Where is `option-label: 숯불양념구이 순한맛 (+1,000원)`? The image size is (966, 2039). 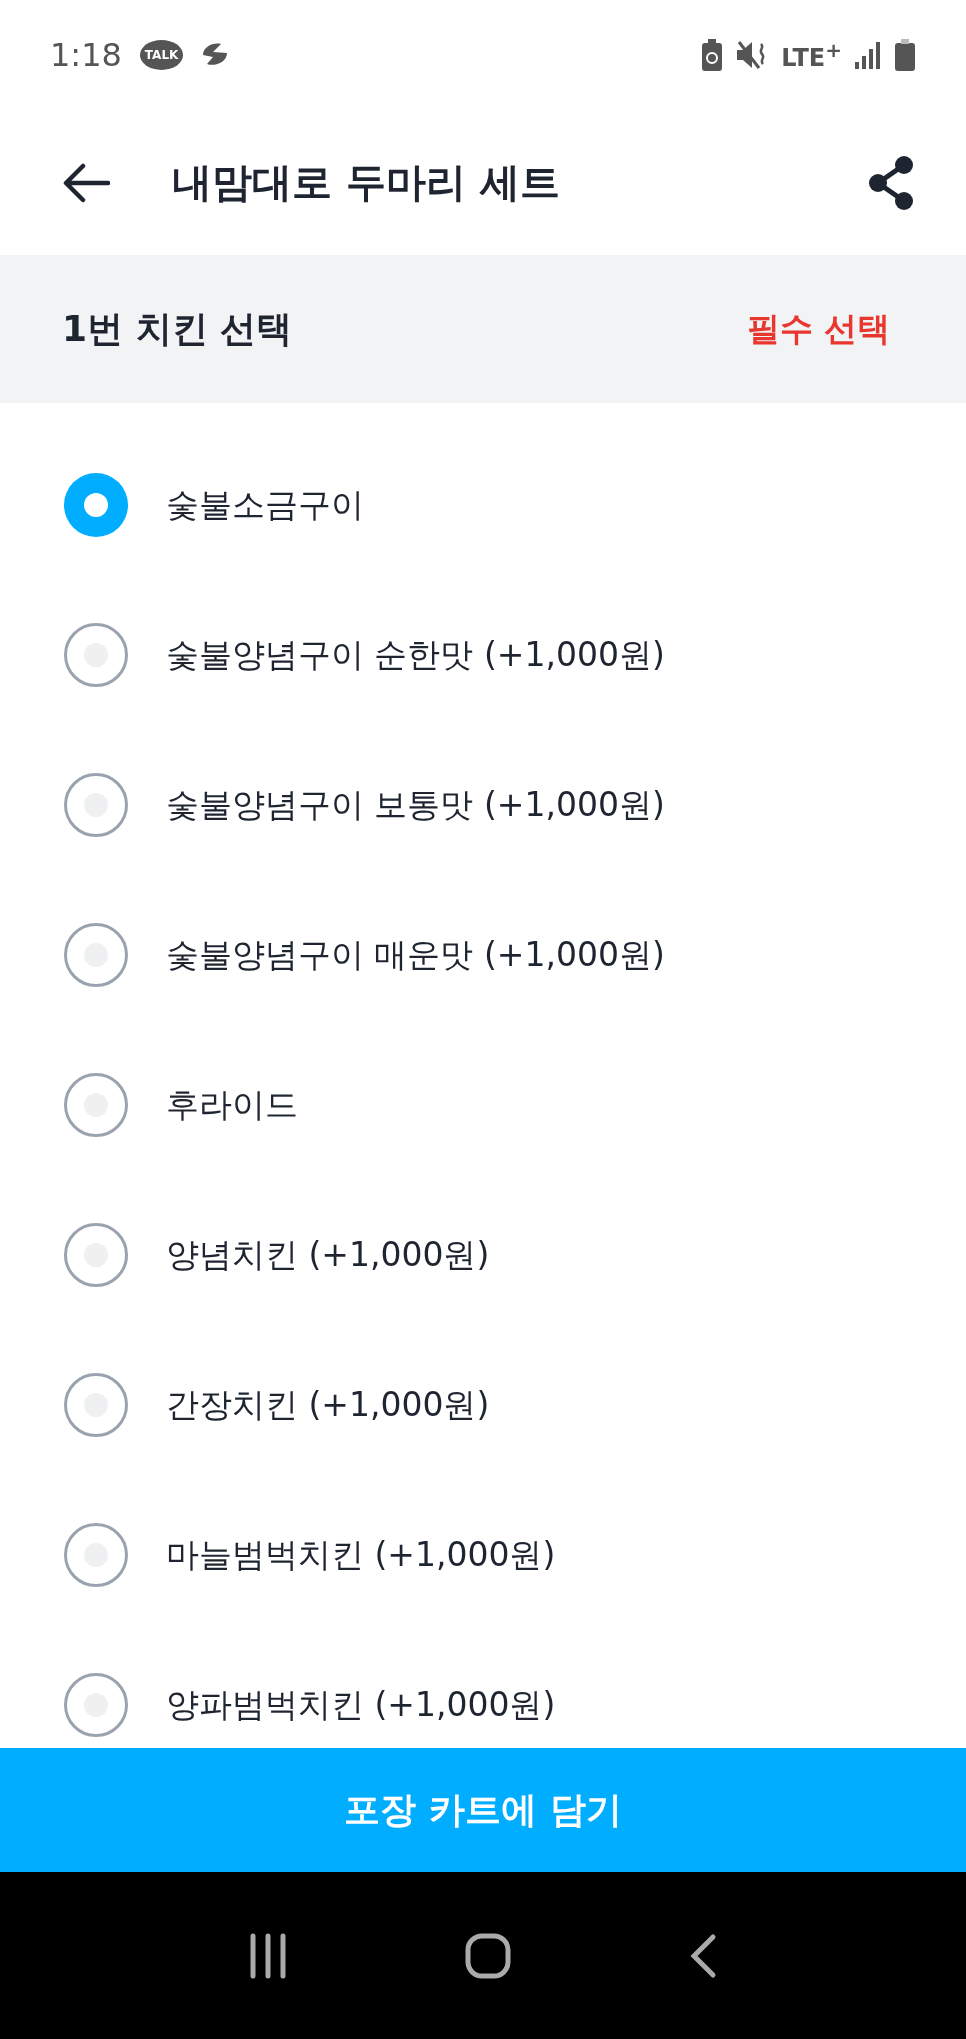 option-label: 숯불양념구이 순한맛 (+1,000원) is located at coordinates (415, 654).